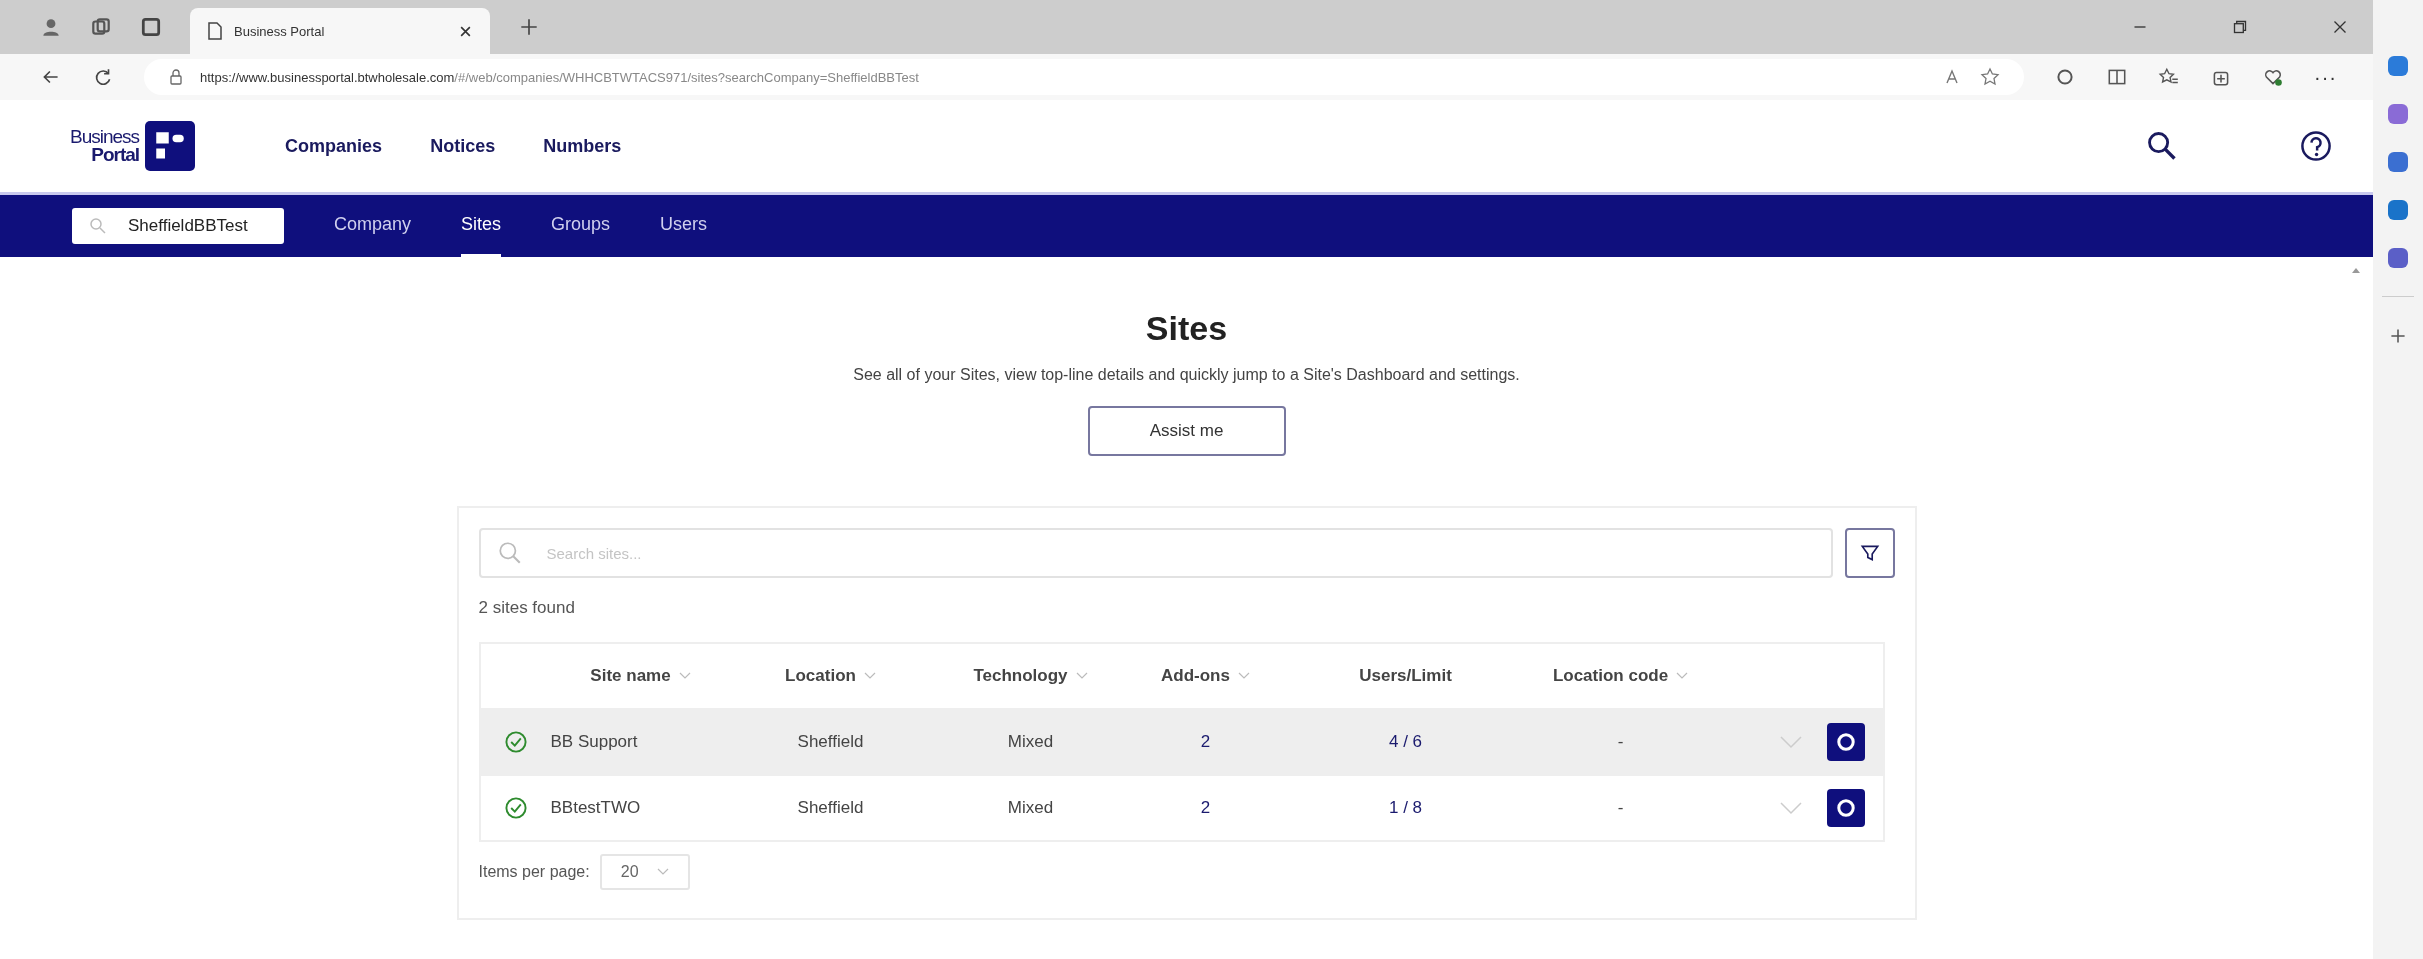 Image resolution: width=2423 pixels, height=959 pixels. Describe the element at coordinates (2325, 77) in the screenshot. I see `more-menu: ···` at that location.